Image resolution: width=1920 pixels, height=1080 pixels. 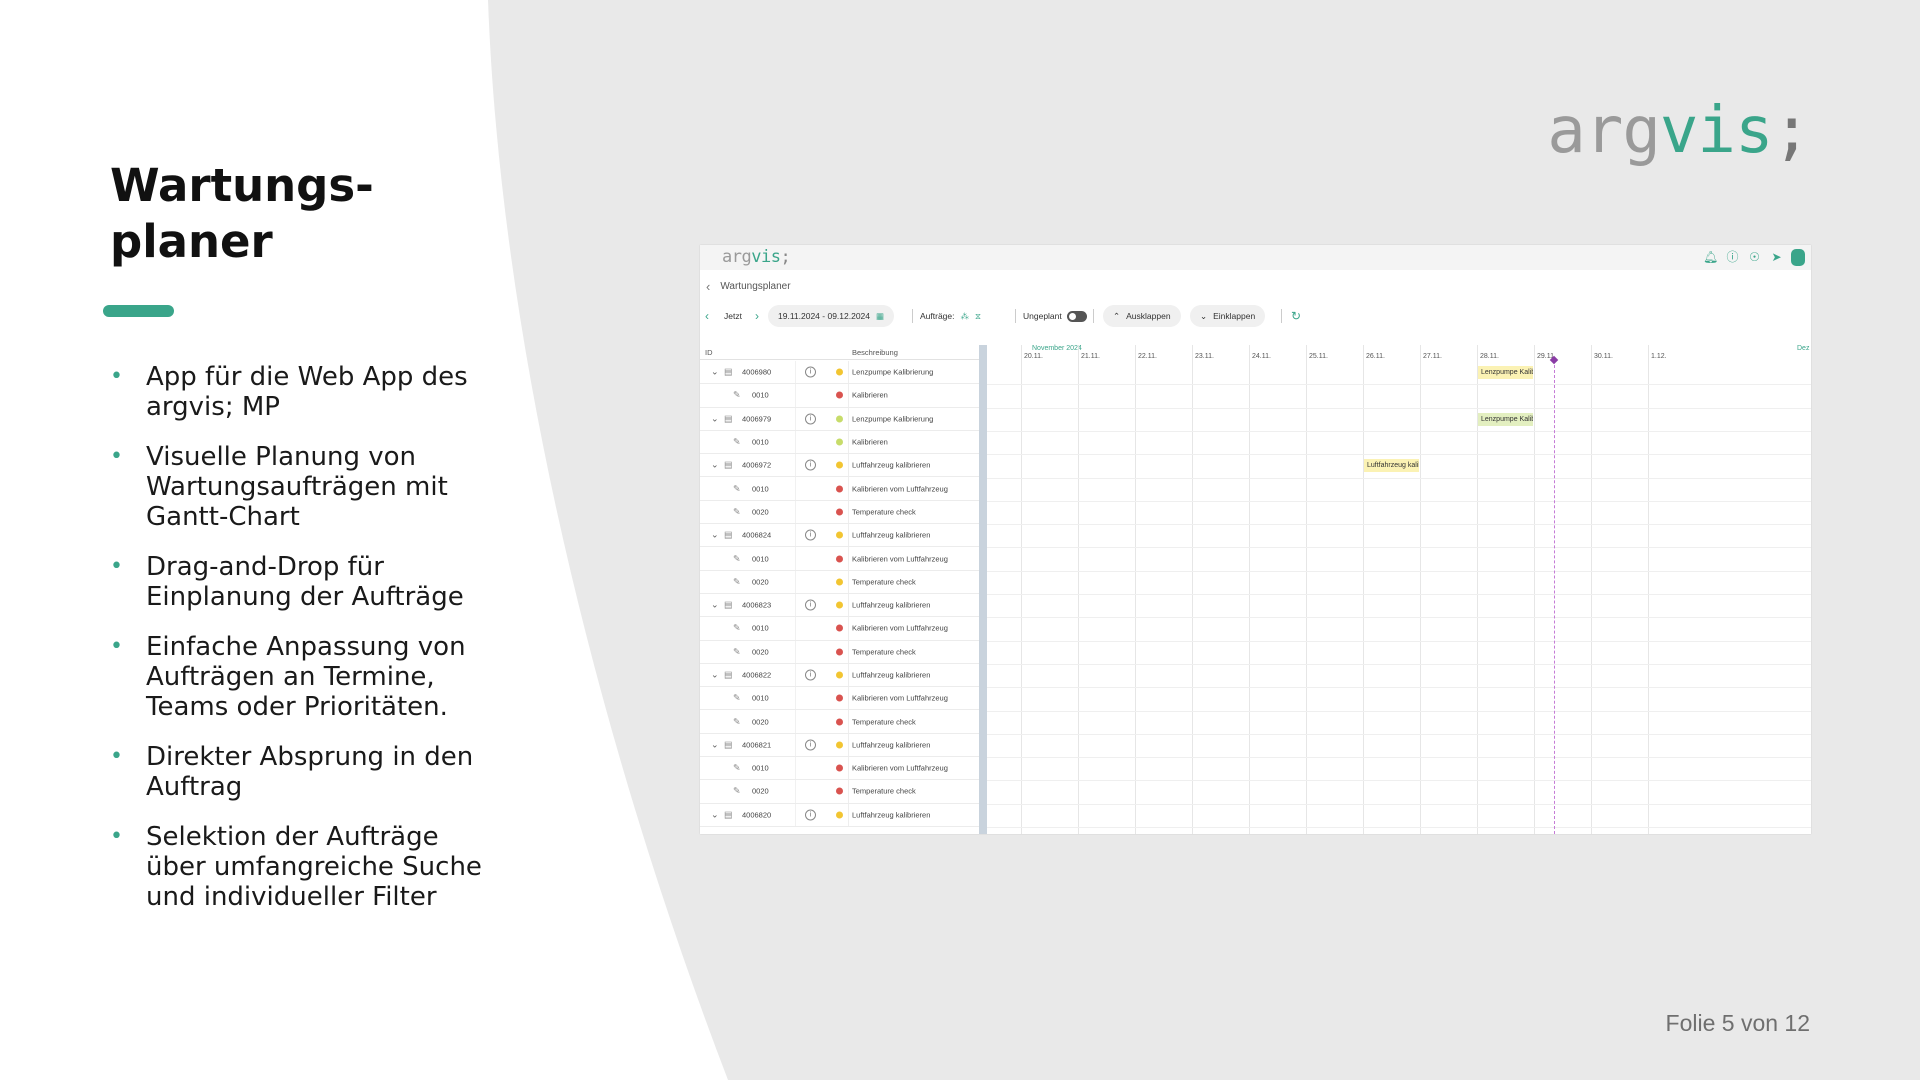 What do you see at coordinates (965, 316) in the screenshot?
I see `group-icon: ⁂` at bounding box center [965, 316].